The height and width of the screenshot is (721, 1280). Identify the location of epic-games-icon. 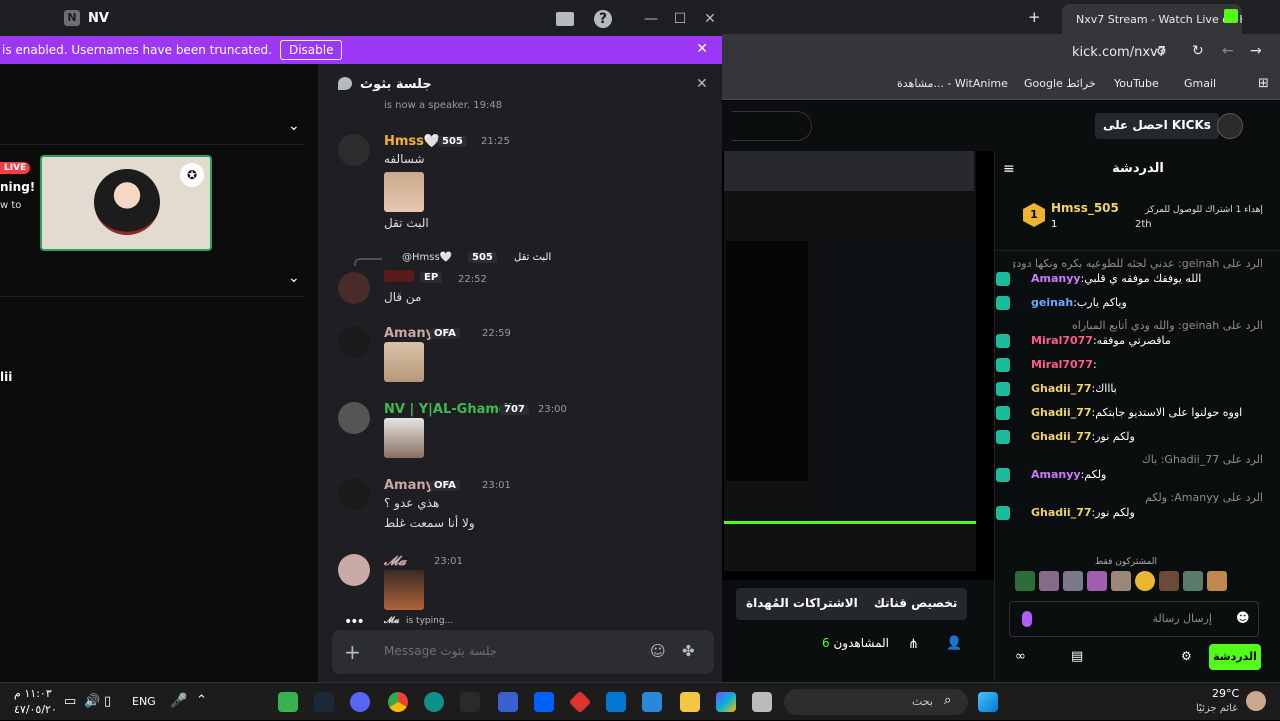
(470, 702).